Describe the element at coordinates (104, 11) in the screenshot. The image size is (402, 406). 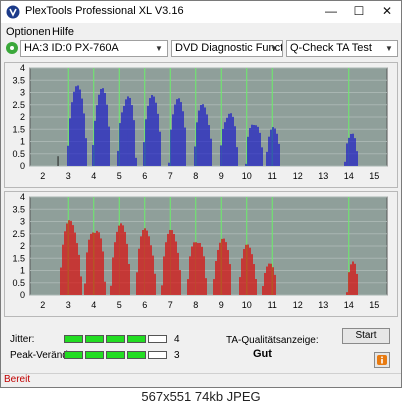
I see `window-title: PlexTools Professional XL V3.16` at that location.